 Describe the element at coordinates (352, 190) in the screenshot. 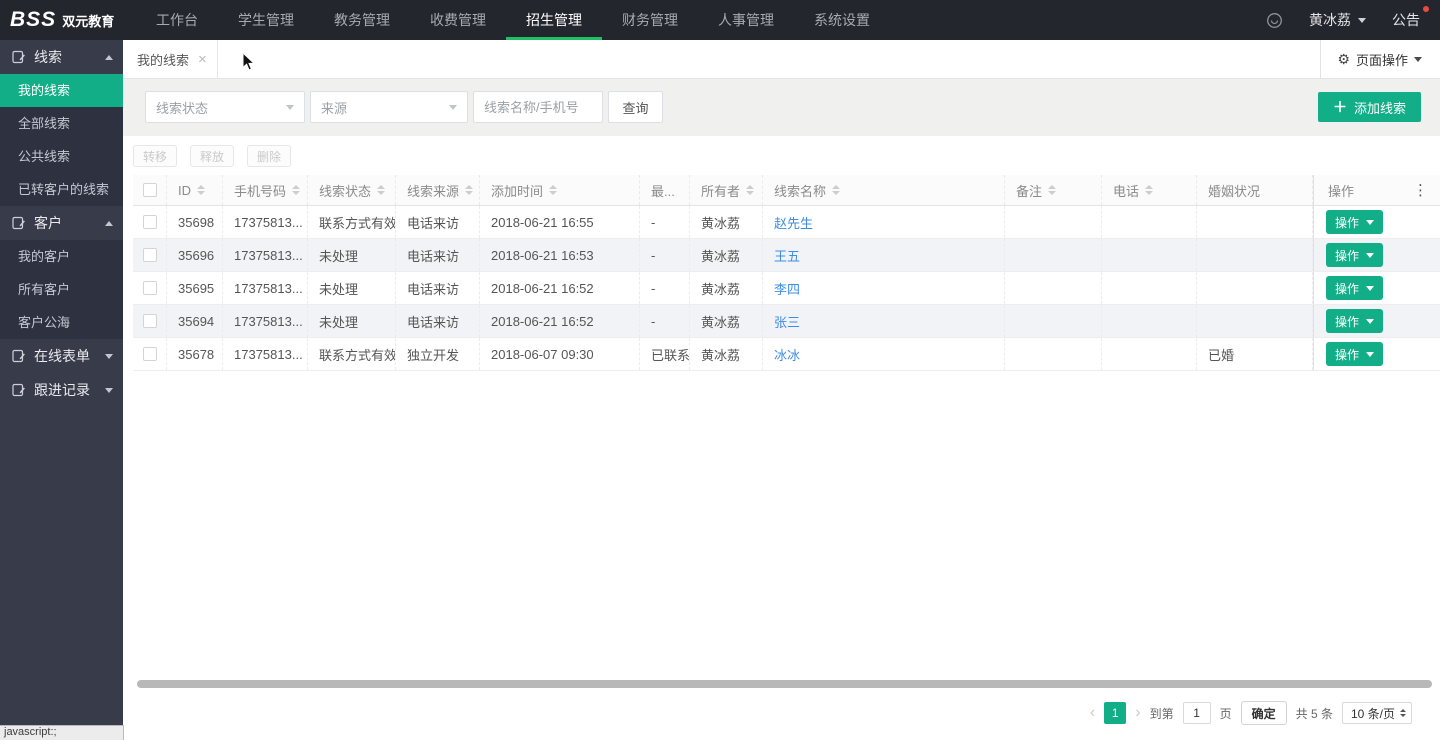

I see `column-header: 线索状态` at that location.